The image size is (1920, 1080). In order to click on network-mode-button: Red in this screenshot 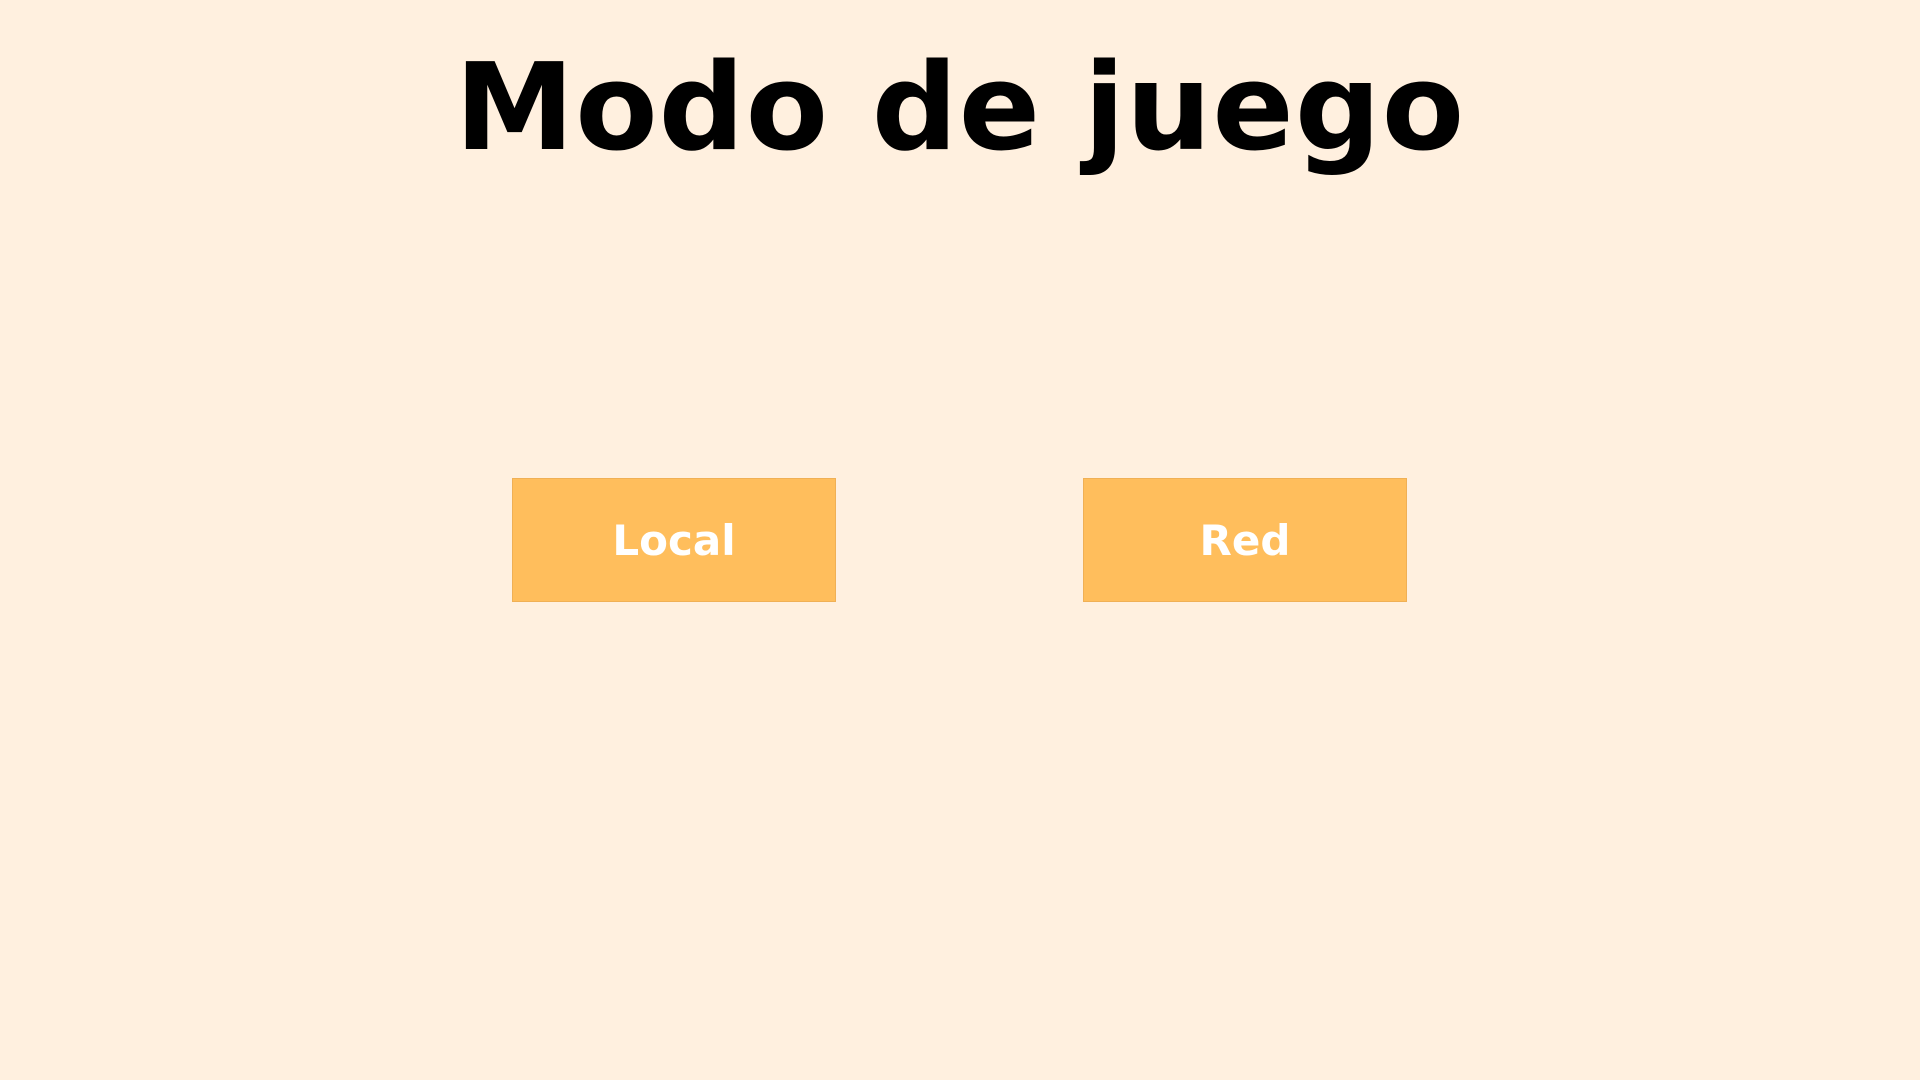, I will do `click(1245, 540)`.